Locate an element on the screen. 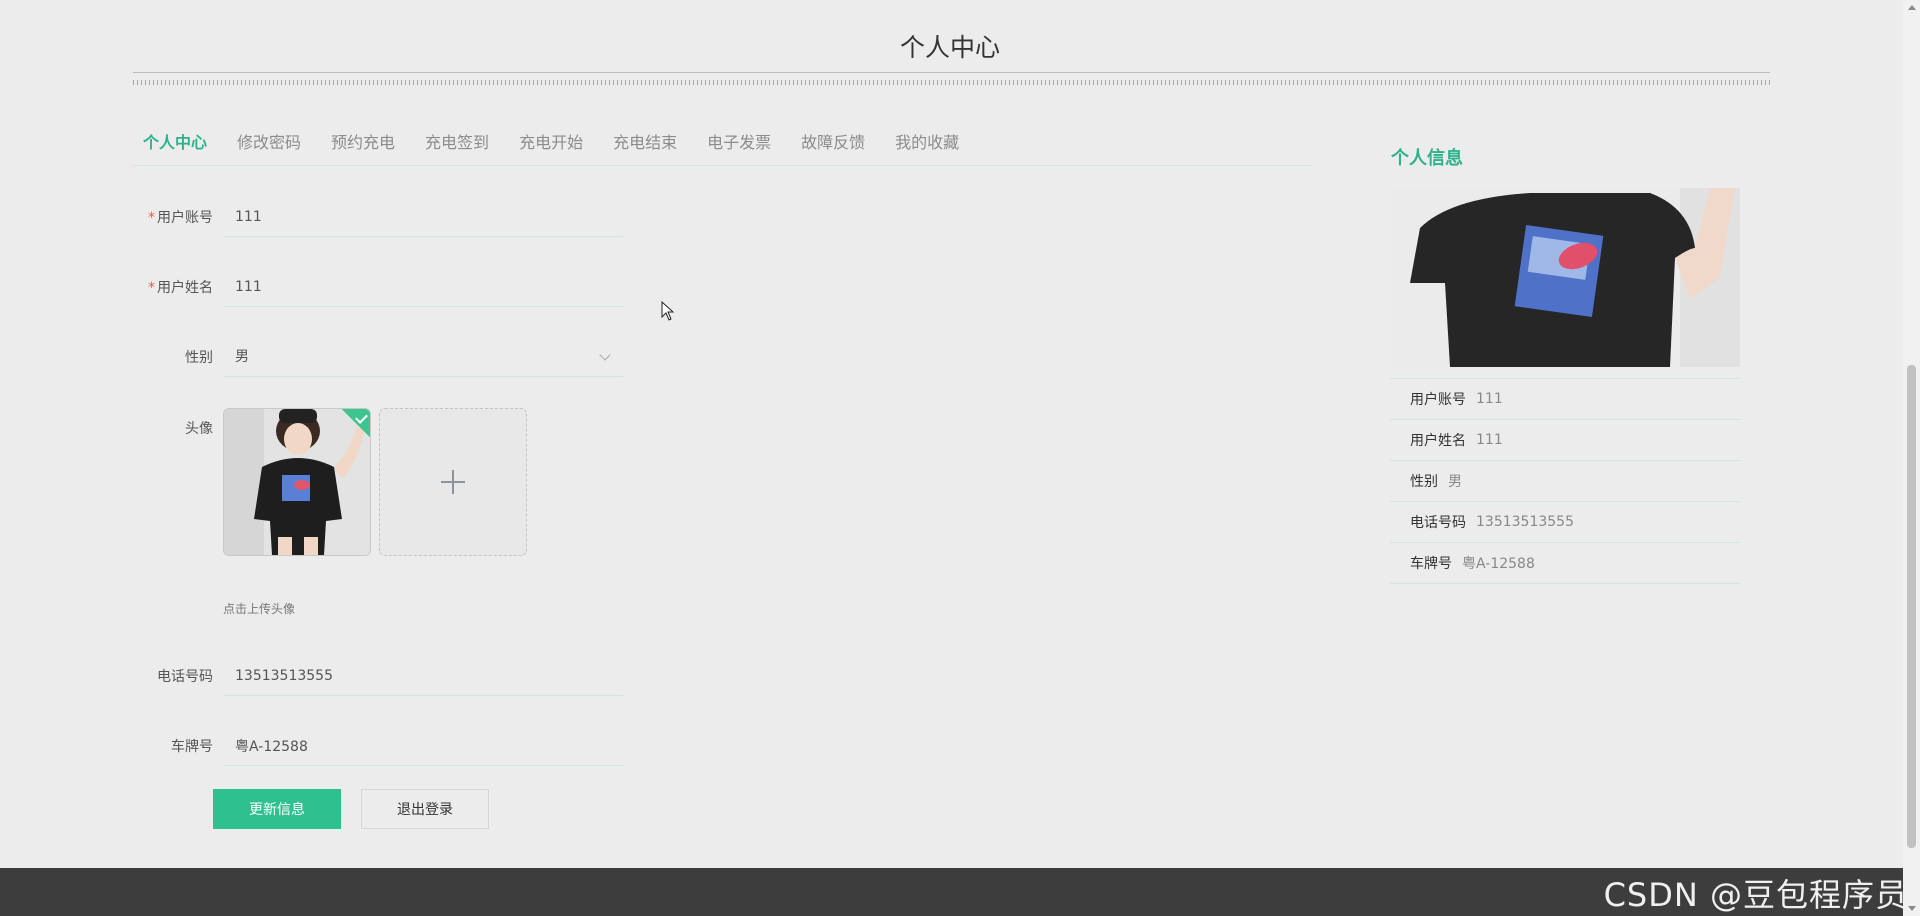 The image size is (1920, 916). plus-icon-vertical is located at coordinates (453, 482).